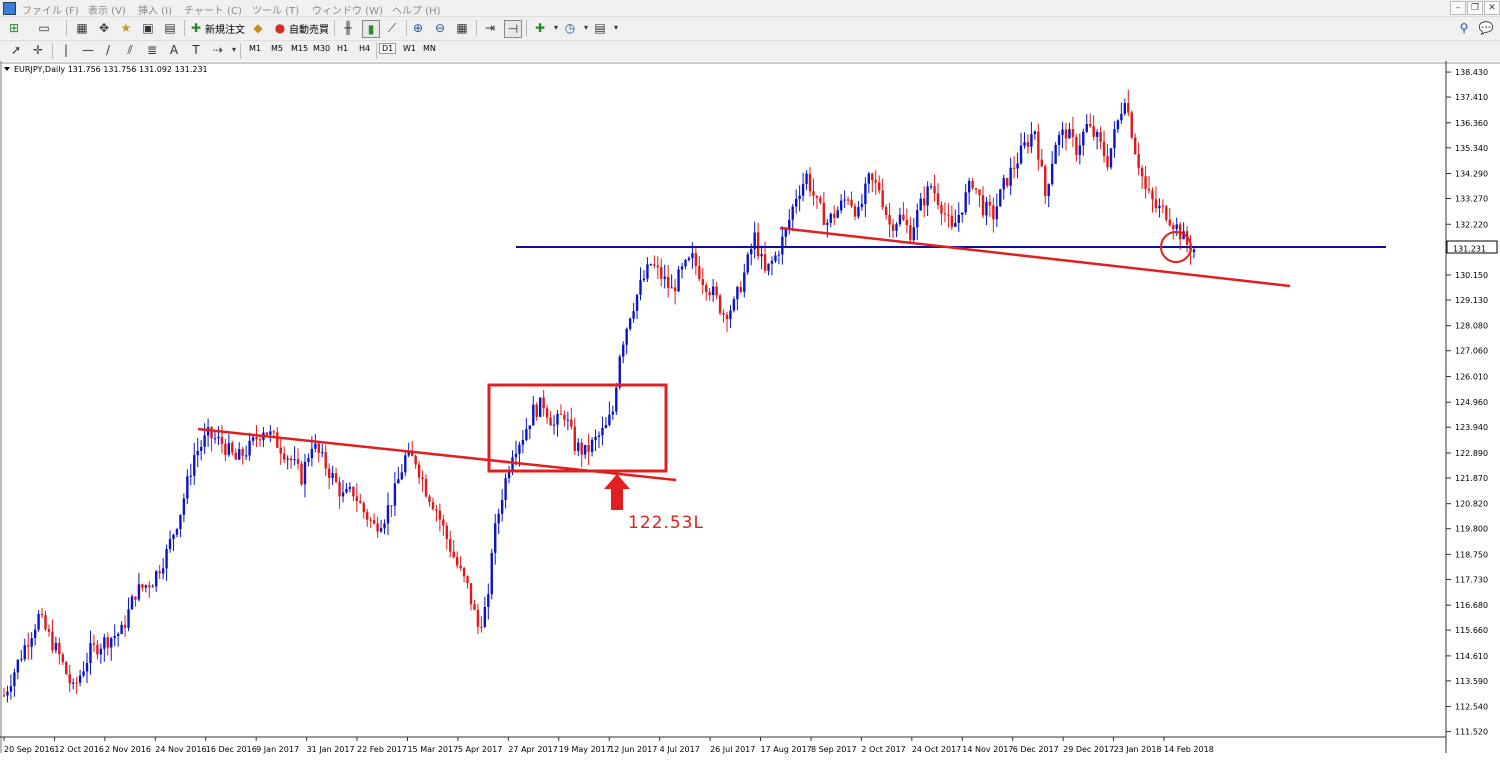 This screenshot has width=1500, height=767. I want to click on new-chart-icon: ⊞, so click(14, 28).